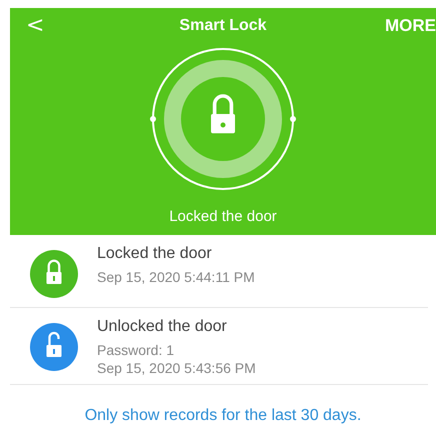  Describe the element at coordinates (176, 368) in the screenshot. I see `record-detail: Sep 15, 2020 5:43:56 PM` at that location.